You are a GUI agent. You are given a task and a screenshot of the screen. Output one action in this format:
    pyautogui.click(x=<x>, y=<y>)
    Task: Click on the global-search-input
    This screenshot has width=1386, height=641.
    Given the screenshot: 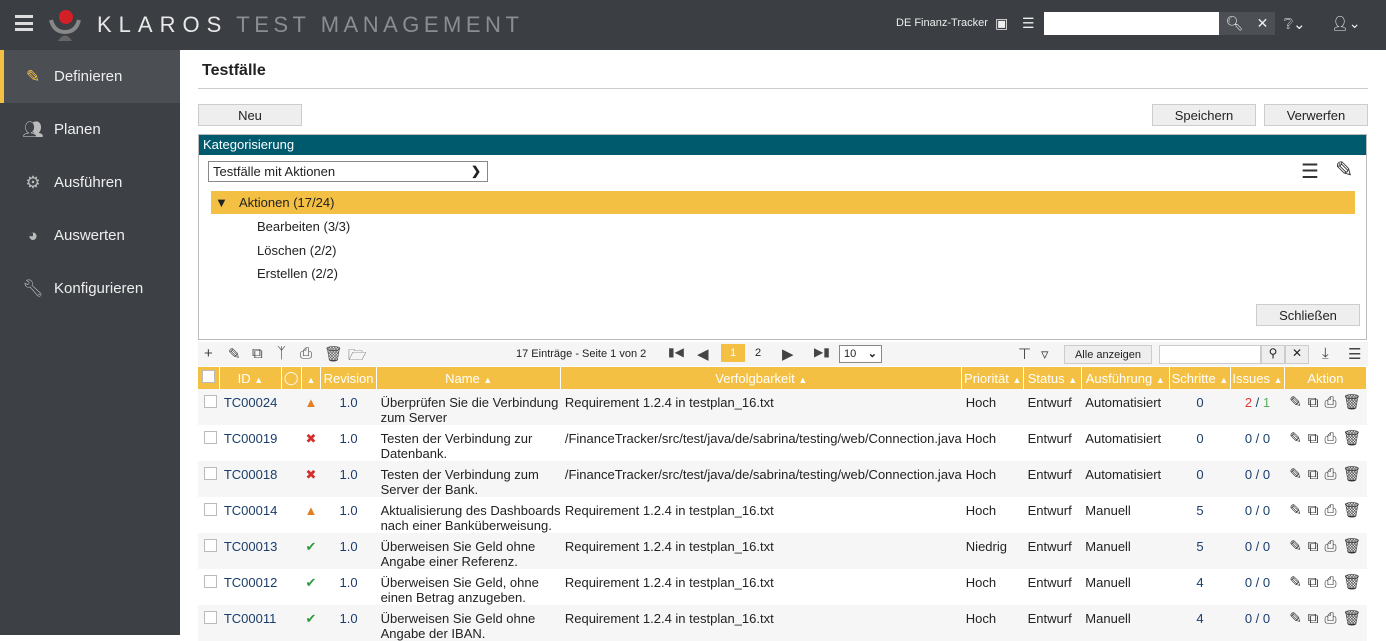 What is the action you would take?
    pyautogui.click(x=1131, y=23)
    